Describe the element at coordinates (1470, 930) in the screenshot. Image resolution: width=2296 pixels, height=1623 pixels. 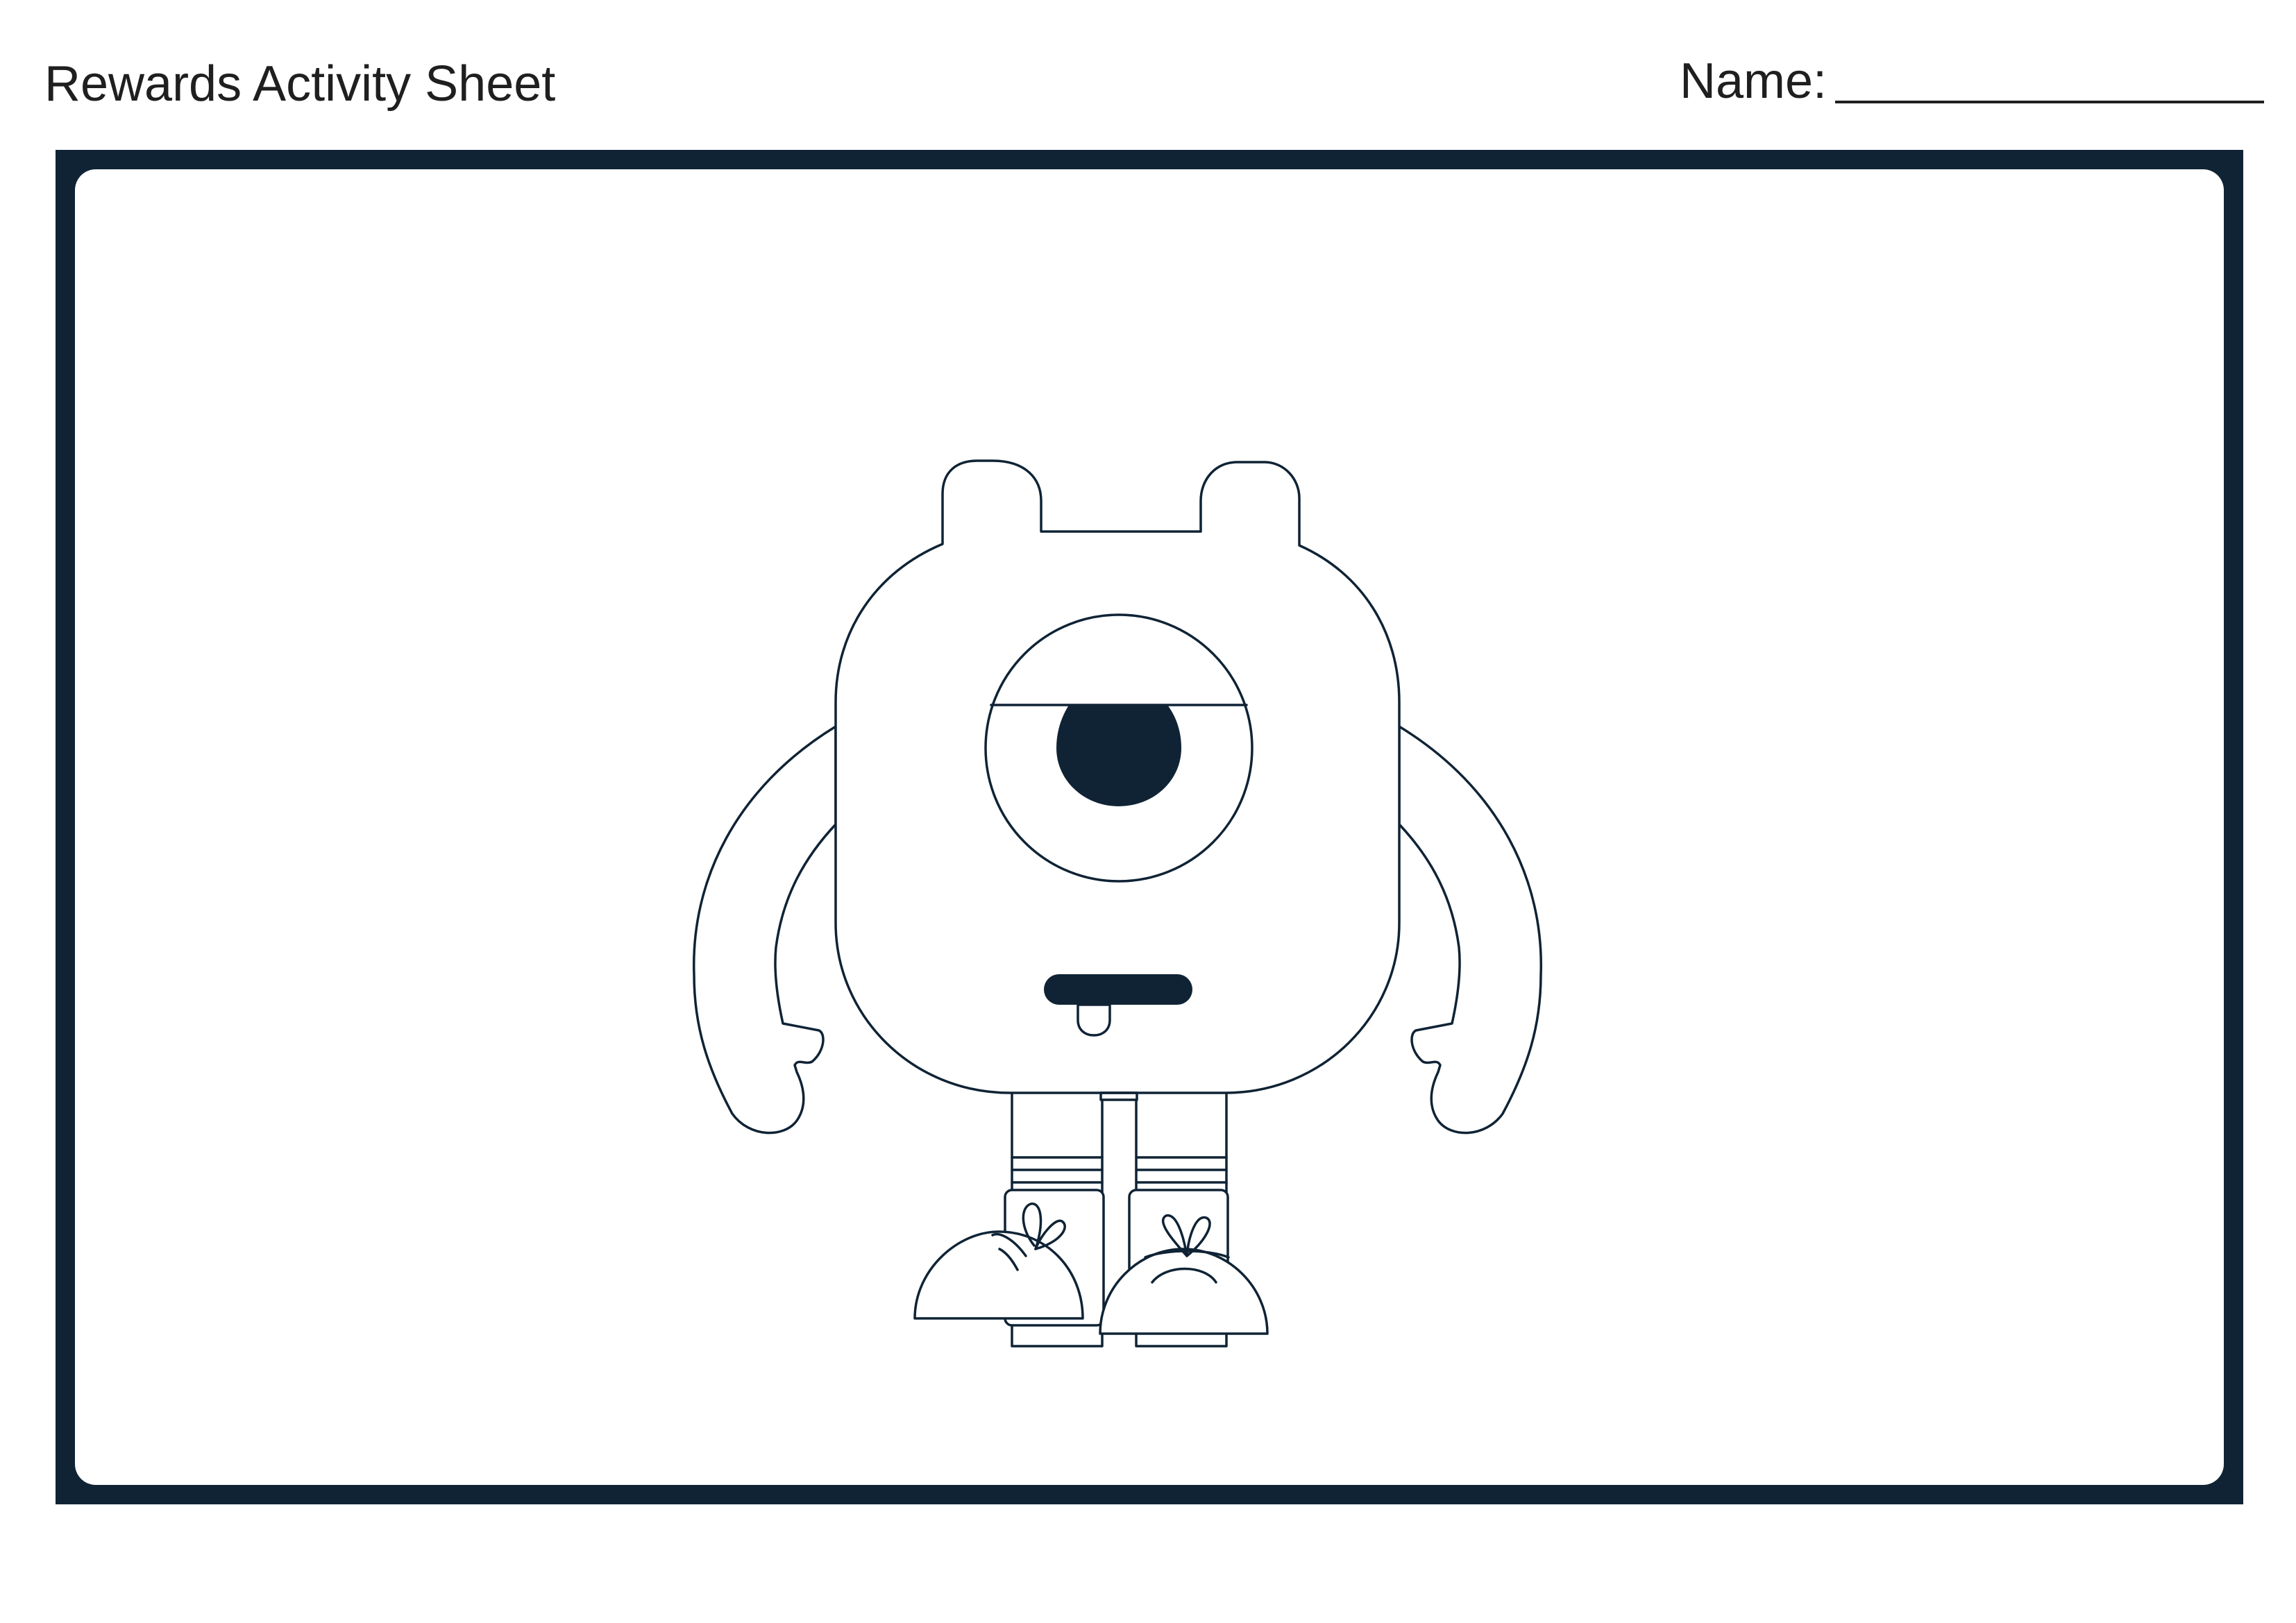
I see `right-arm` at that location.